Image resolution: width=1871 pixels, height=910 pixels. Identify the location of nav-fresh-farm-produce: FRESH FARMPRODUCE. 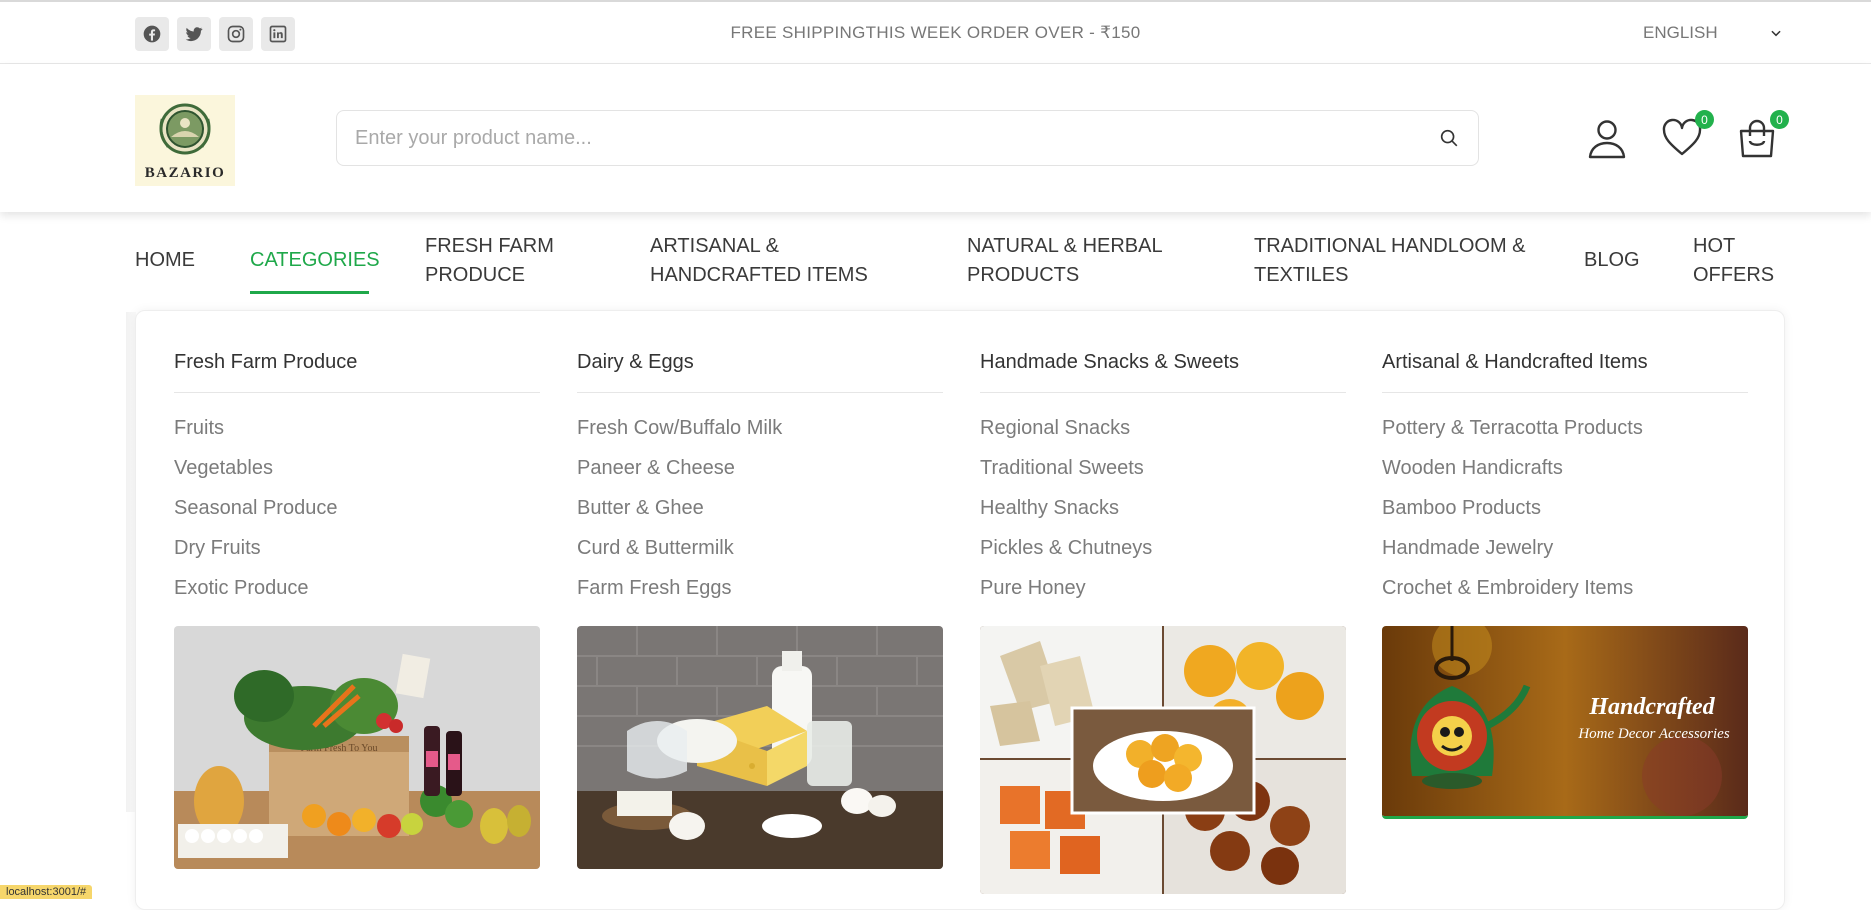
(489, 261).